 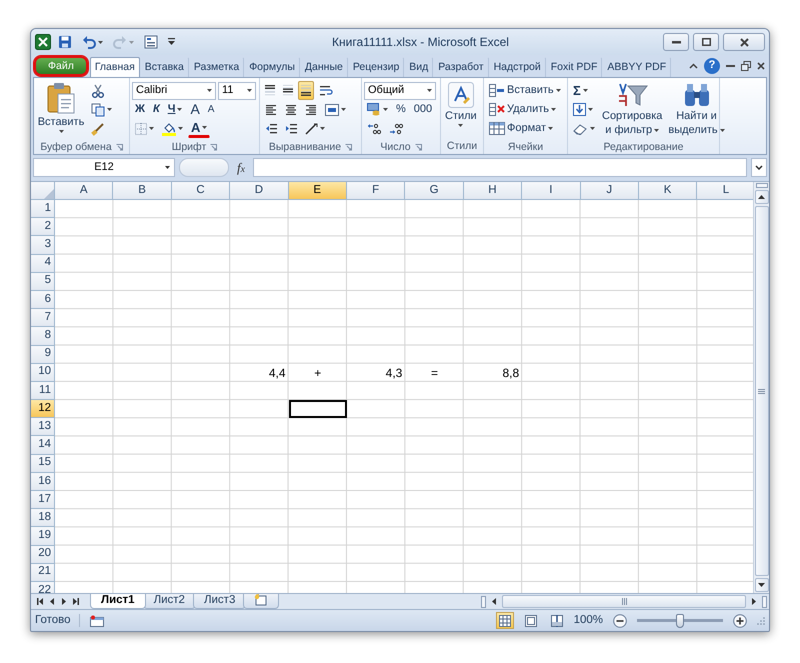 I want to click on formula-input, so click(x=500, y=167).